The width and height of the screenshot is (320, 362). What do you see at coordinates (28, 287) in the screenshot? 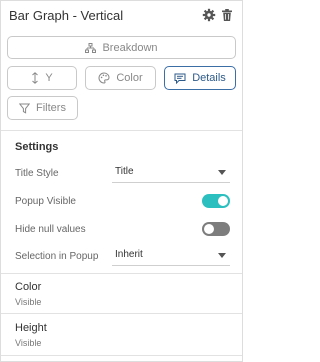
I see `property-name: Color` at bounding box center [28, 287].